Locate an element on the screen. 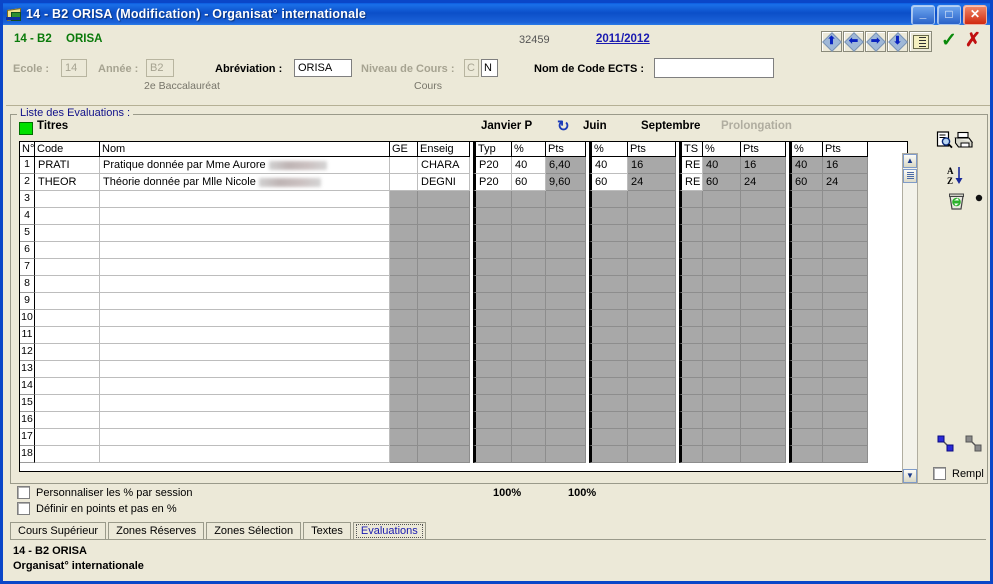  nav-next-button: ➡ is located at coordinates (875, 41).